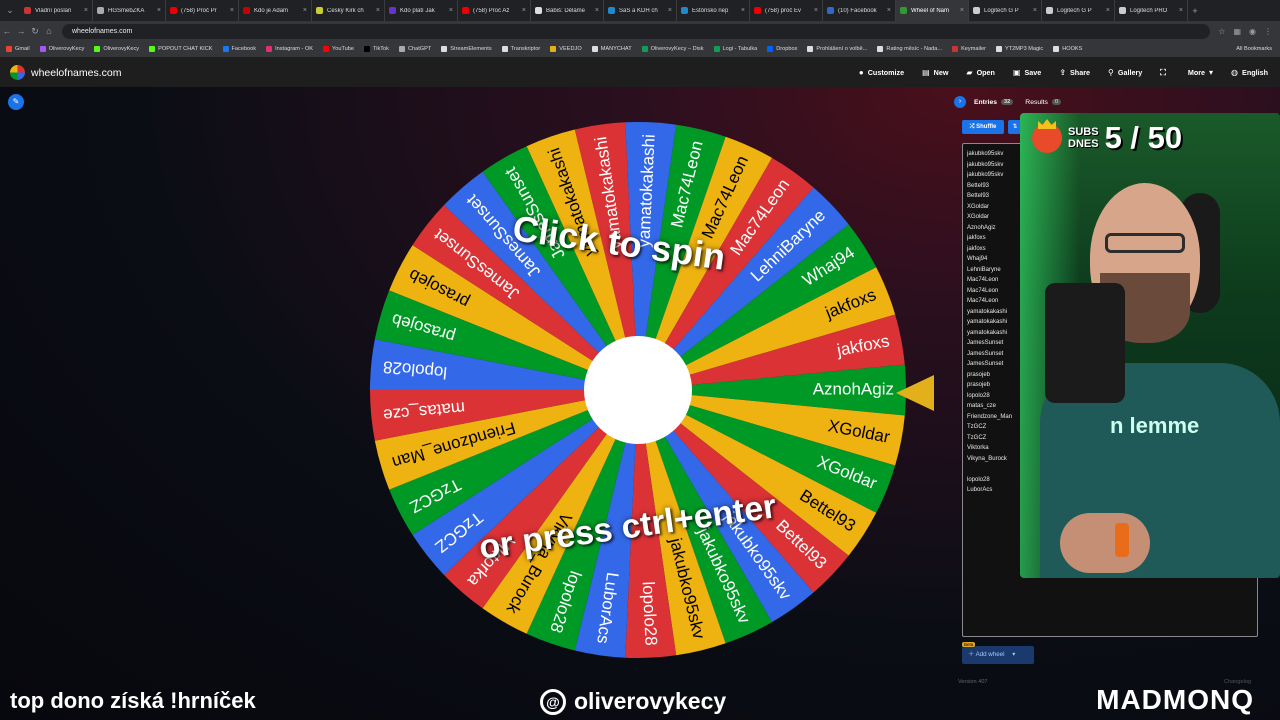 Image resolution: width=1280 pixels, height=720 pixels. What do you see at coordinates (35, 31) in the screenshot?
I see `reload-icon: ↻` at bounding box center [35, 31].